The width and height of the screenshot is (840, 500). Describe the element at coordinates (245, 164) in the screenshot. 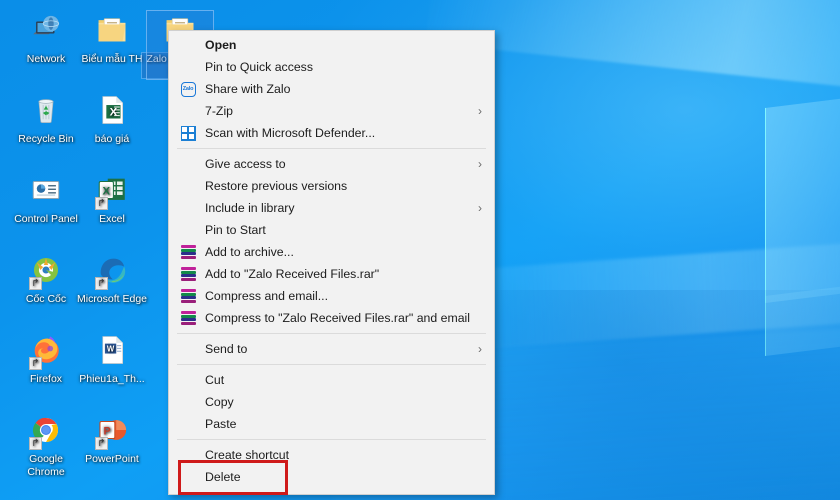

I see `menu-item-label: Give access to` at that location.